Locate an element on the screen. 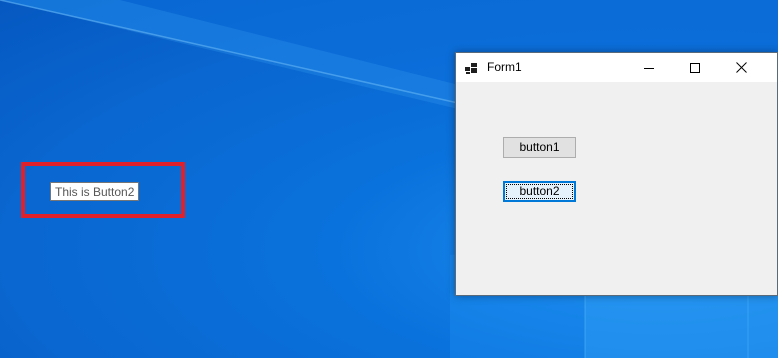 This screenshot has height=358, width=778. close-icon is located at coordinates (741, 67).